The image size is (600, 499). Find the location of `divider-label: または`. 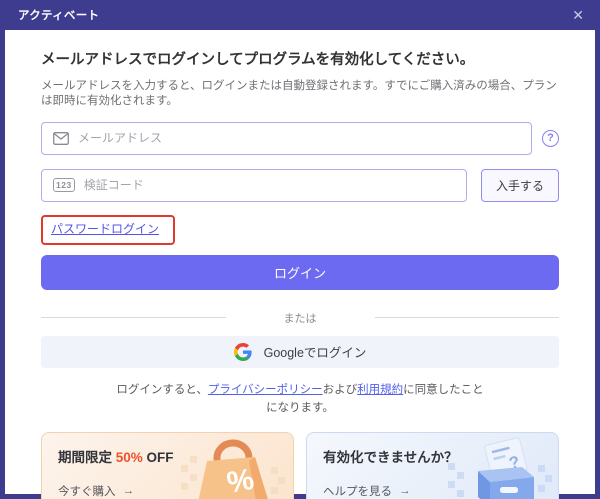

divider-label: または is located at coordinates (300, 318).